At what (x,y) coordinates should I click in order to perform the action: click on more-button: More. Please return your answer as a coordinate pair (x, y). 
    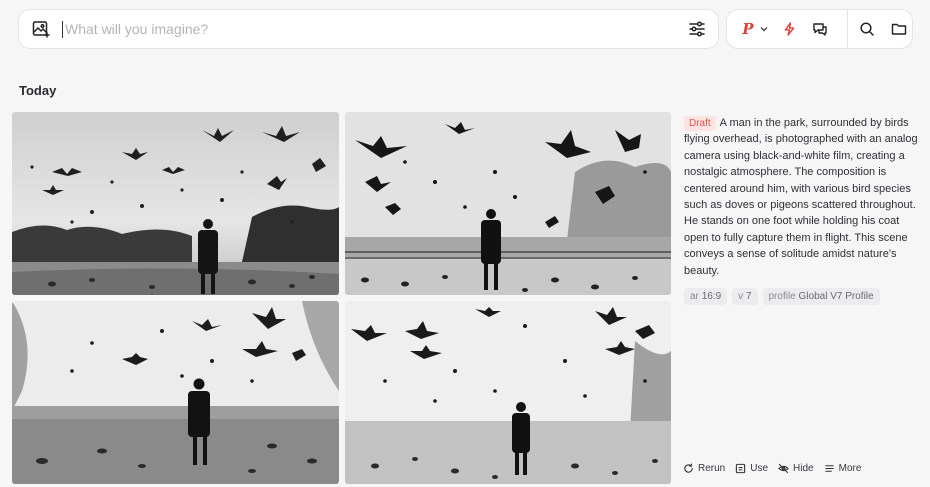
    Looking at the image, I should click on (843, 468).